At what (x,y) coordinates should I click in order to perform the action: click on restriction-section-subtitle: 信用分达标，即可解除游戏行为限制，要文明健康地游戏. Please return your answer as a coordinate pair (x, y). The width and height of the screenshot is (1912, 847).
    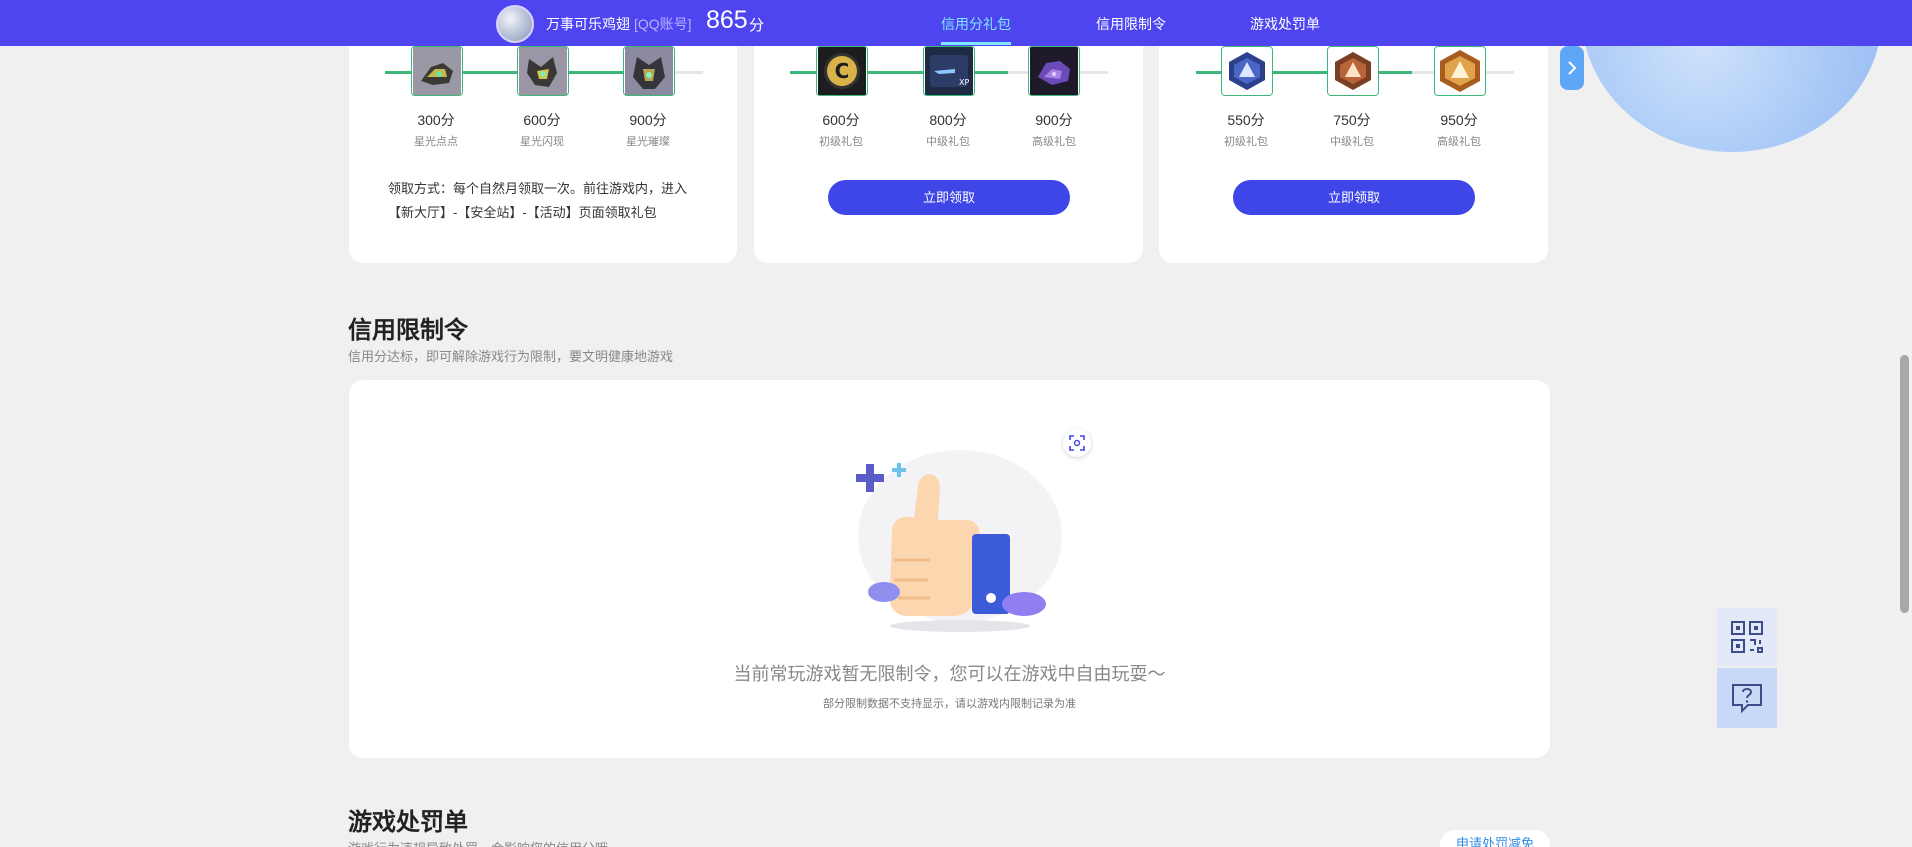
    Looking at the image, I should click on (511, 356).